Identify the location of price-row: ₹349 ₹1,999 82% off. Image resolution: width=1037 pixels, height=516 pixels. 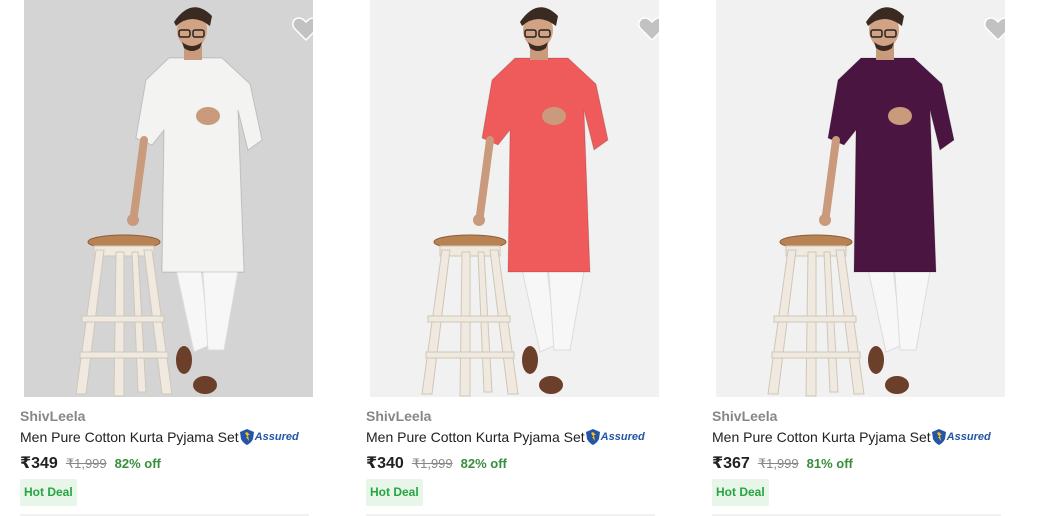
(90, 463).